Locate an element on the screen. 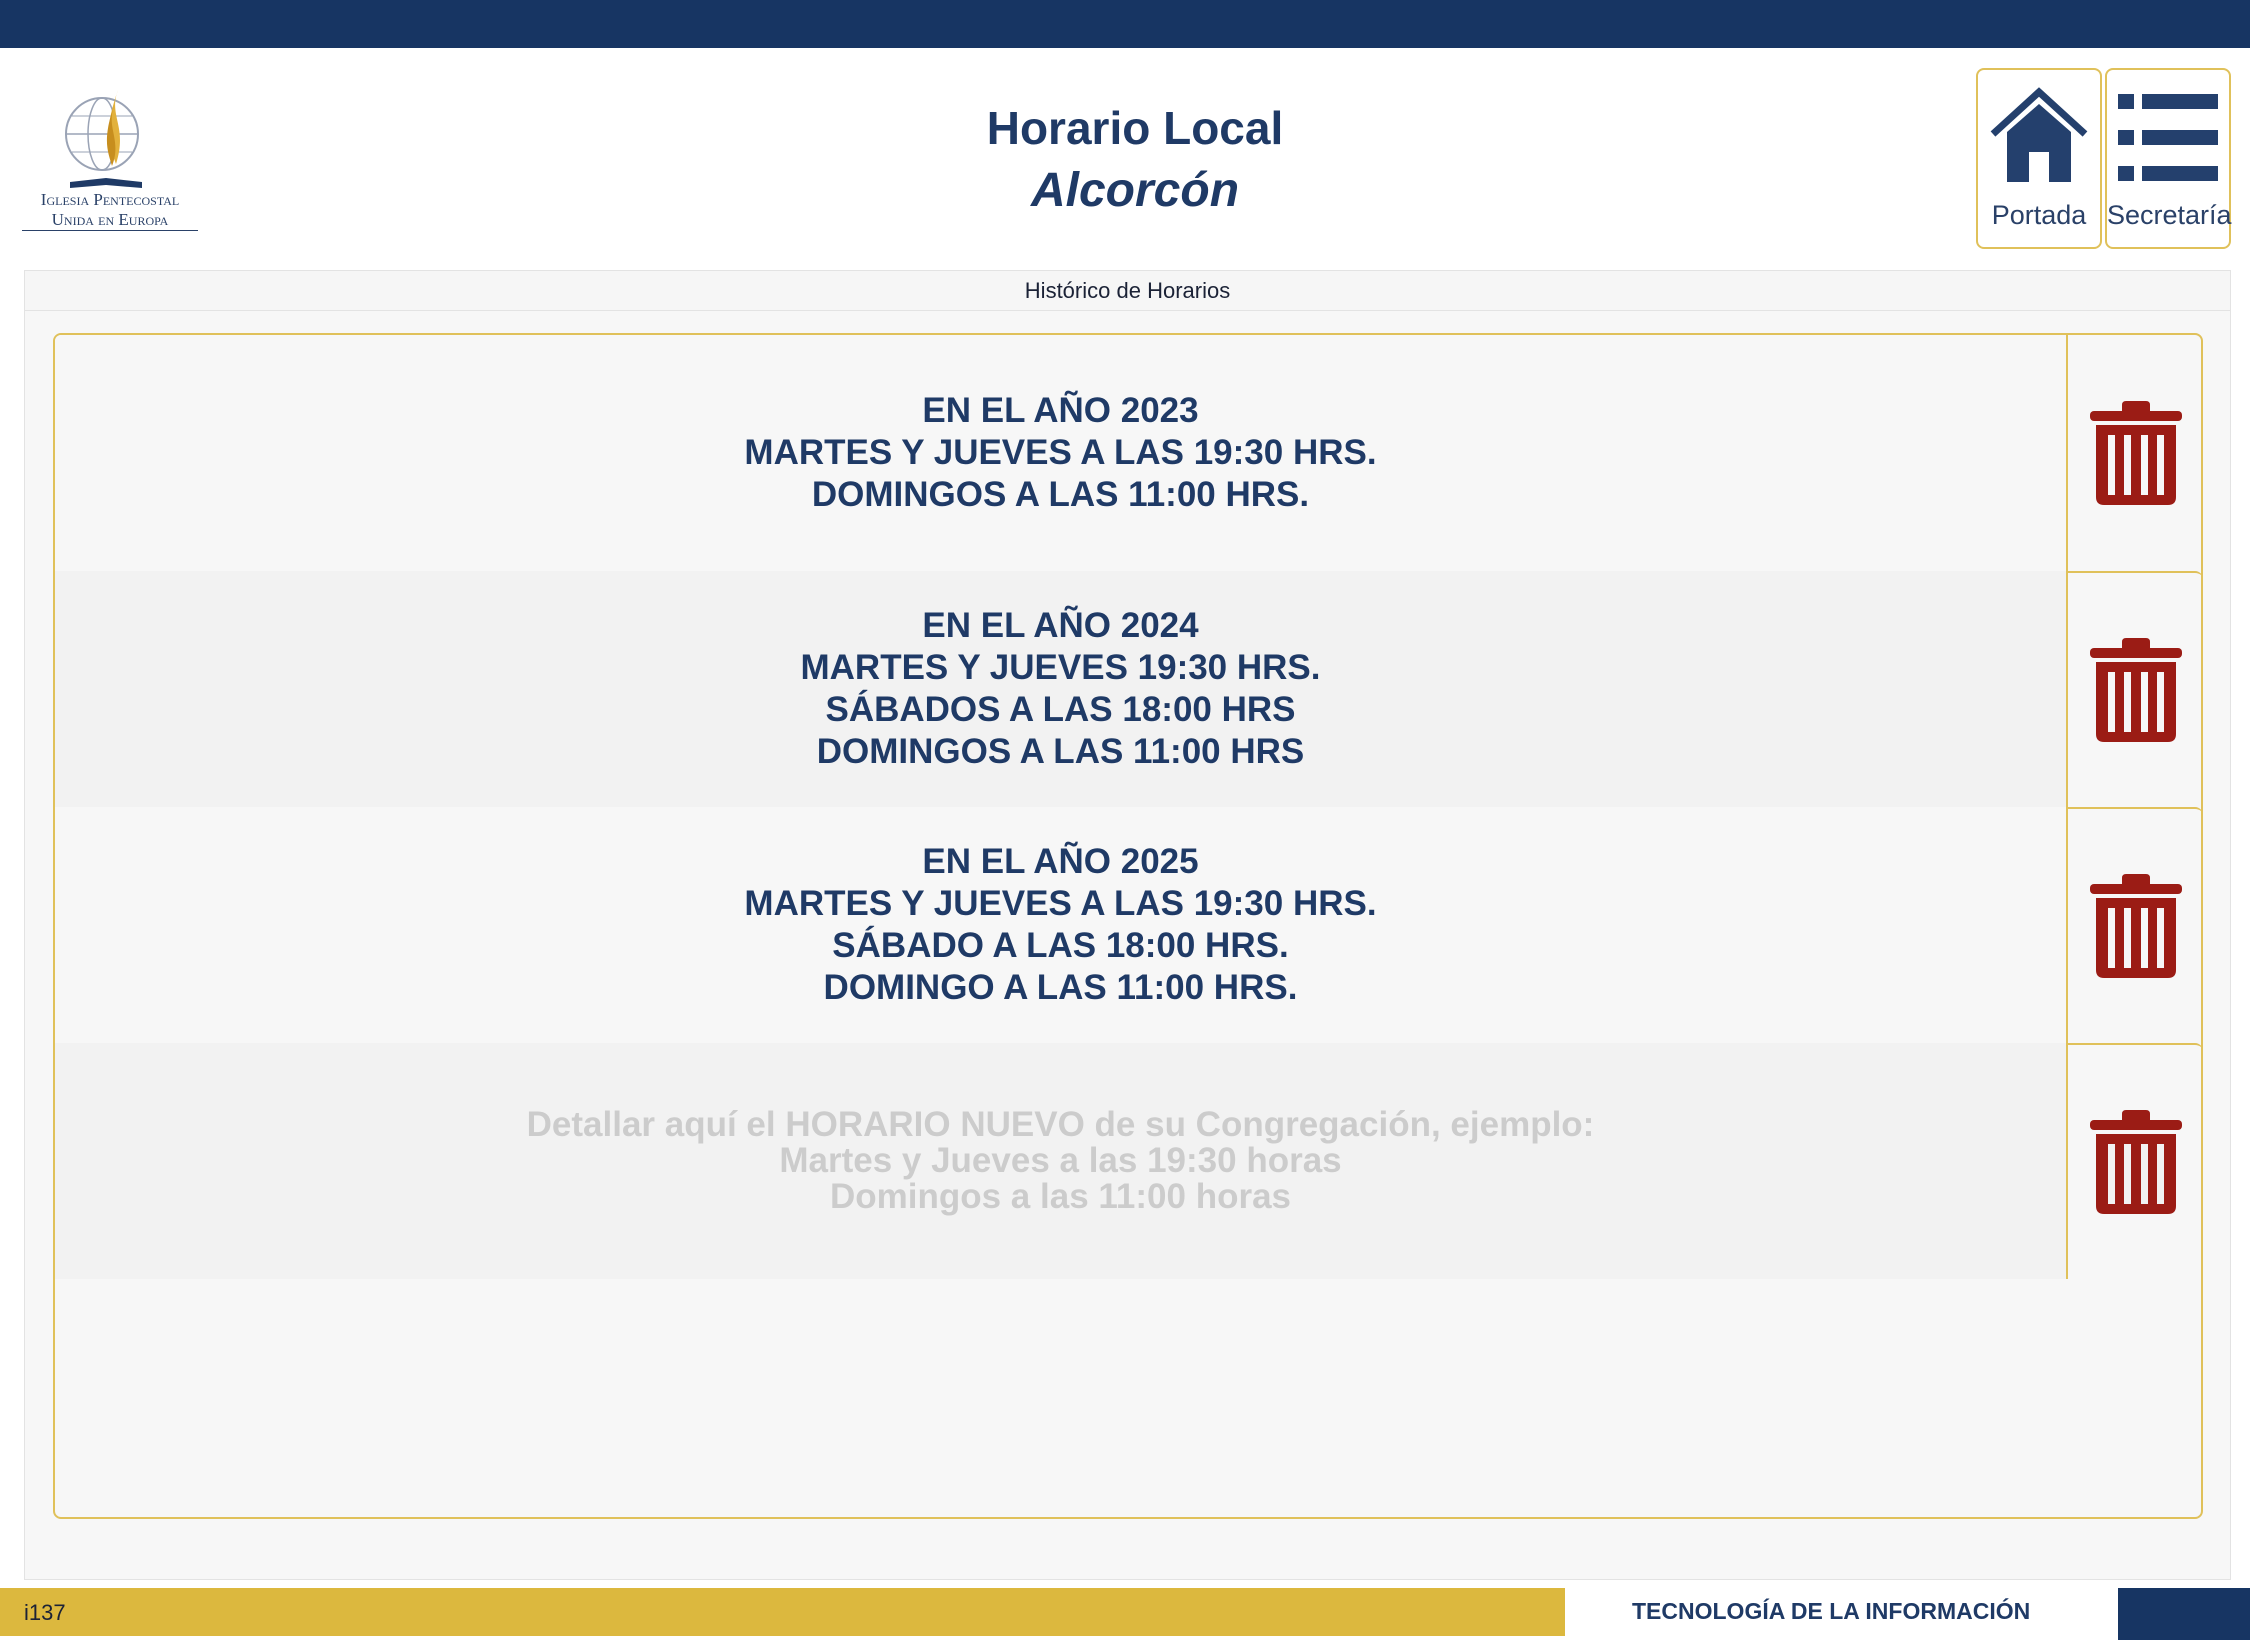  home-icon is located at coordinates (2039, 141).